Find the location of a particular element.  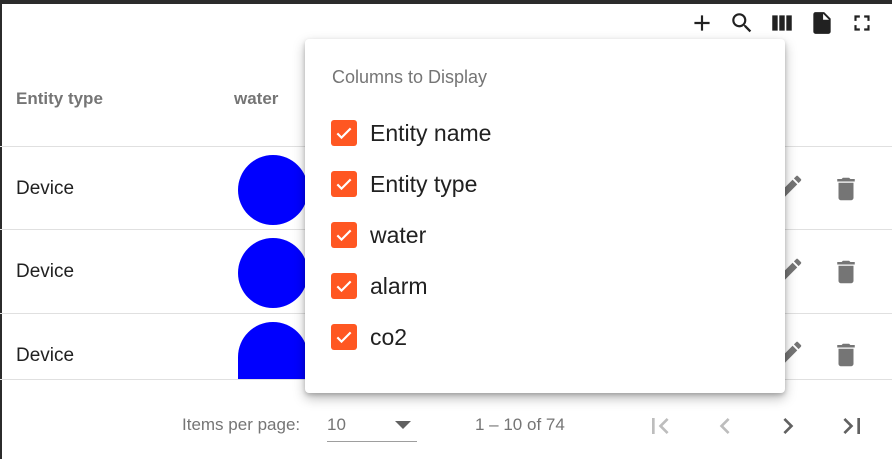

next-page-button is located at coordinates (788, 426).